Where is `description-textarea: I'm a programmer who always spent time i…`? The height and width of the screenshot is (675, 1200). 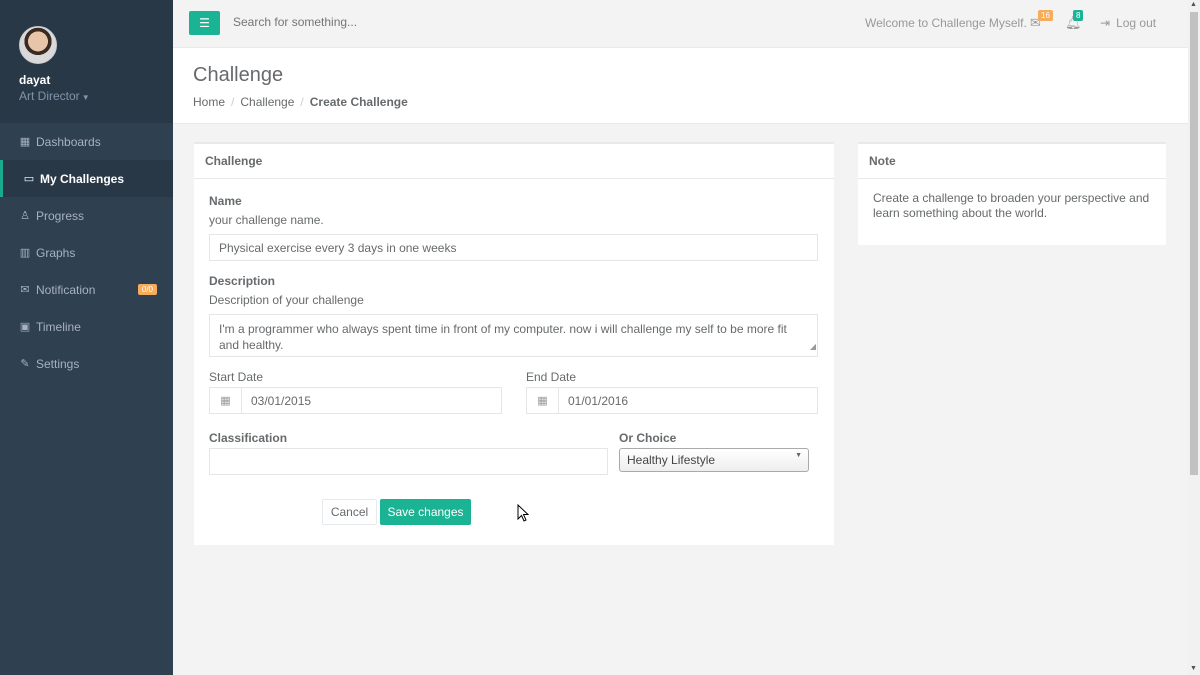
description-textarea: I'm a programmer who always spent time i… is located at coordinates (513, 335).